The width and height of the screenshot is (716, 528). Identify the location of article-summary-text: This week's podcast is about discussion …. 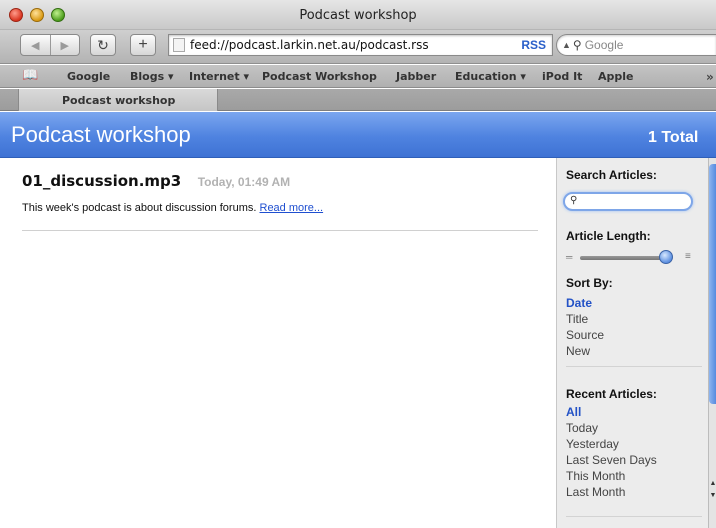
(139, 208).